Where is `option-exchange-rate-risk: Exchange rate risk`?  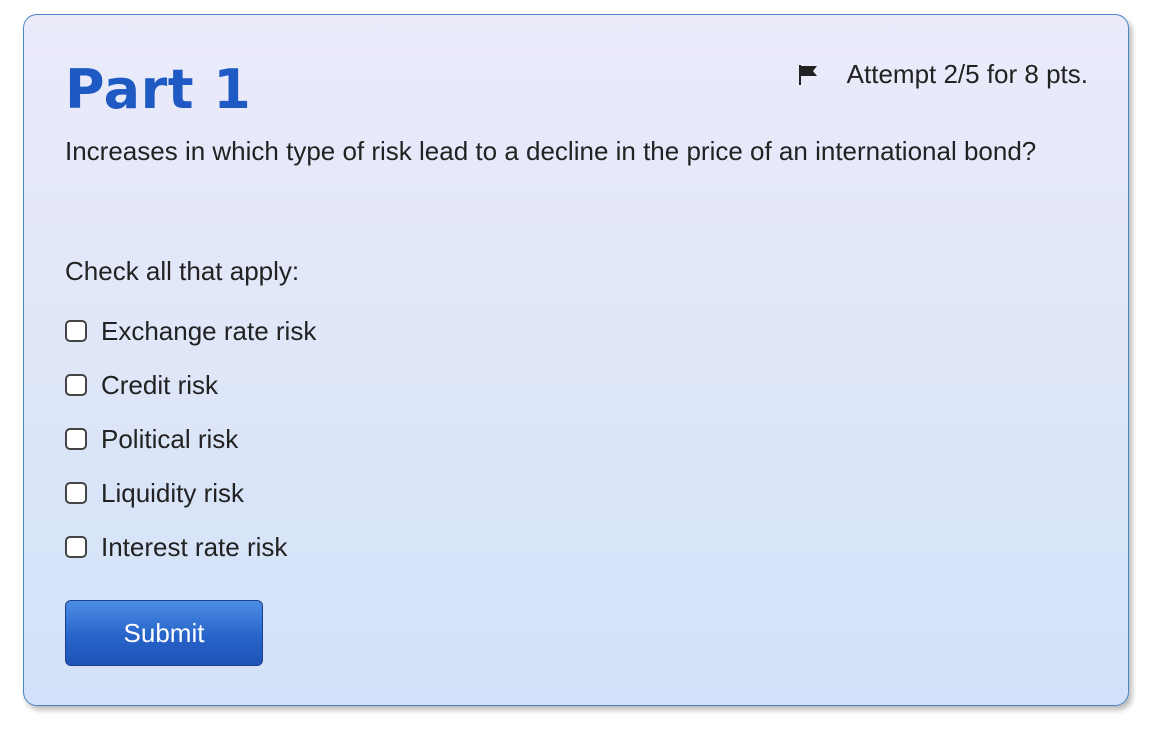
option-exchange-rate-risk: Exchange rate risk is located at coordinates (190, 331).